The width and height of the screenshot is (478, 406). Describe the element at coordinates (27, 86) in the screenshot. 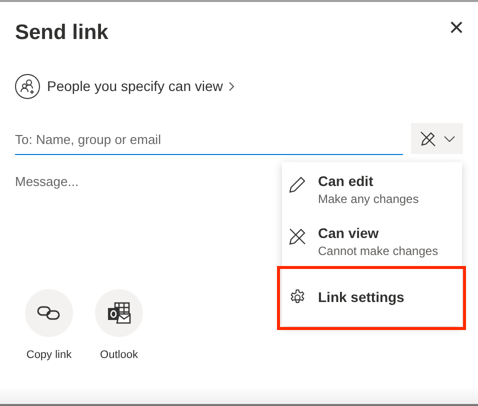

I see `people-icon` at that location.